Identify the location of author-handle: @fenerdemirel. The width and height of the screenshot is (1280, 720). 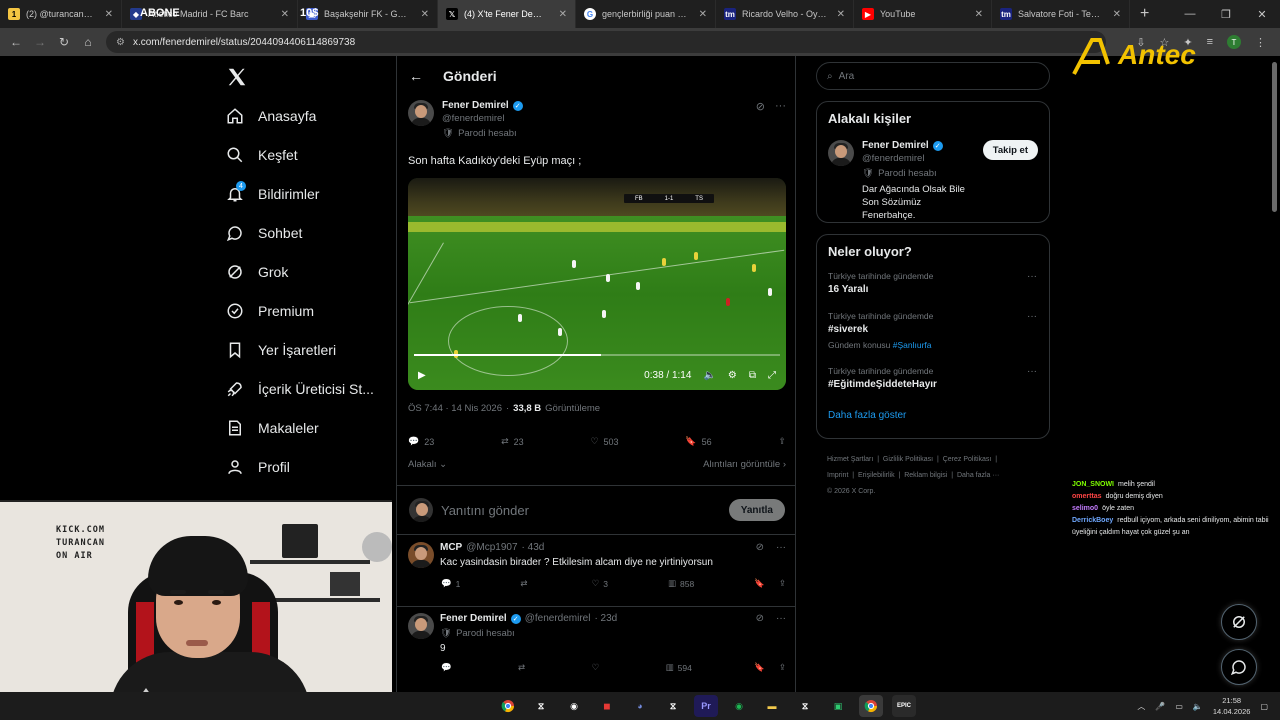
(482, 118).